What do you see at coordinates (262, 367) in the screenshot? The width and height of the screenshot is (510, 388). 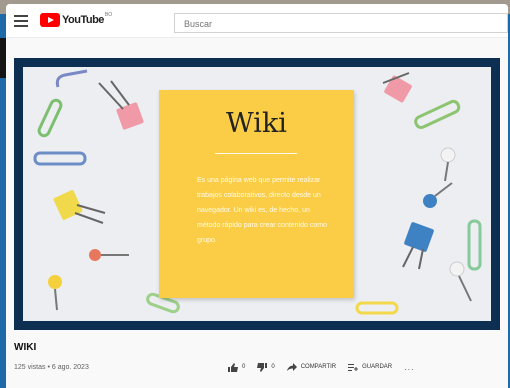 I see `thumbs-down-icon` at bounding box center [262, 367].